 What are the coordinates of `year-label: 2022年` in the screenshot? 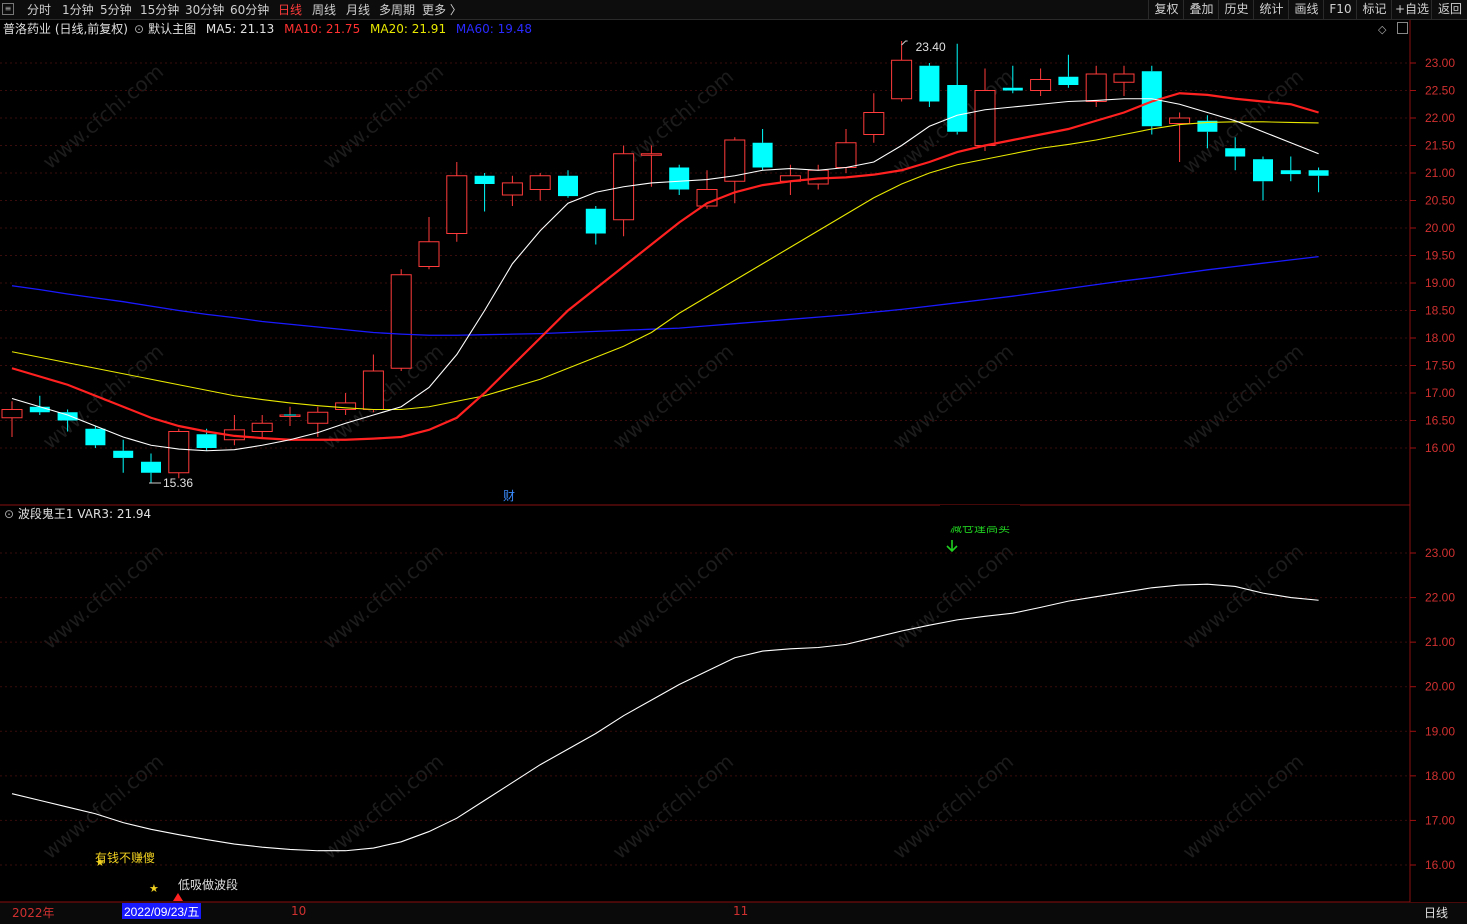 It's located at (33, 913).